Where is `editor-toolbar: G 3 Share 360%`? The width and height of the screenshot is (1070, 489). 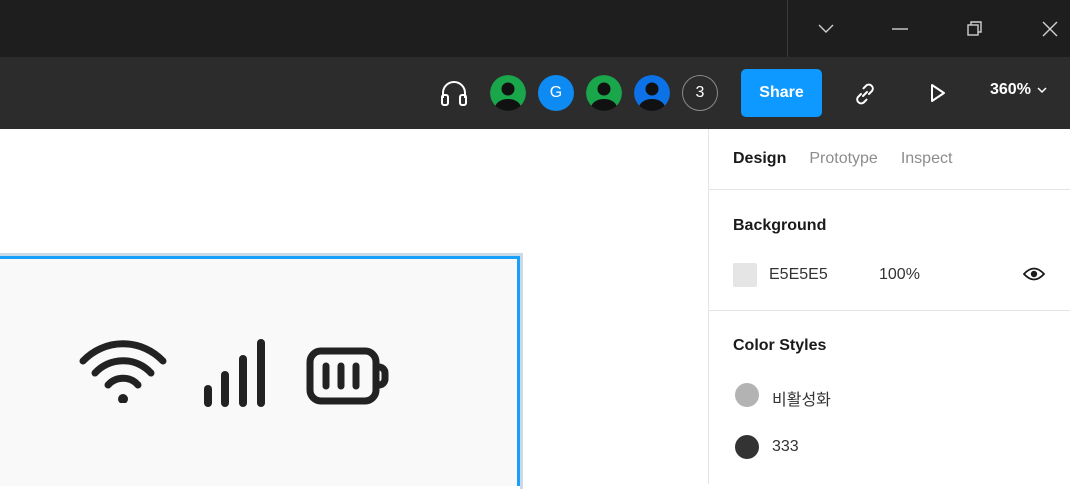
editor-toolbar: G 3 Share 360% is located at coordinates (535, 93).